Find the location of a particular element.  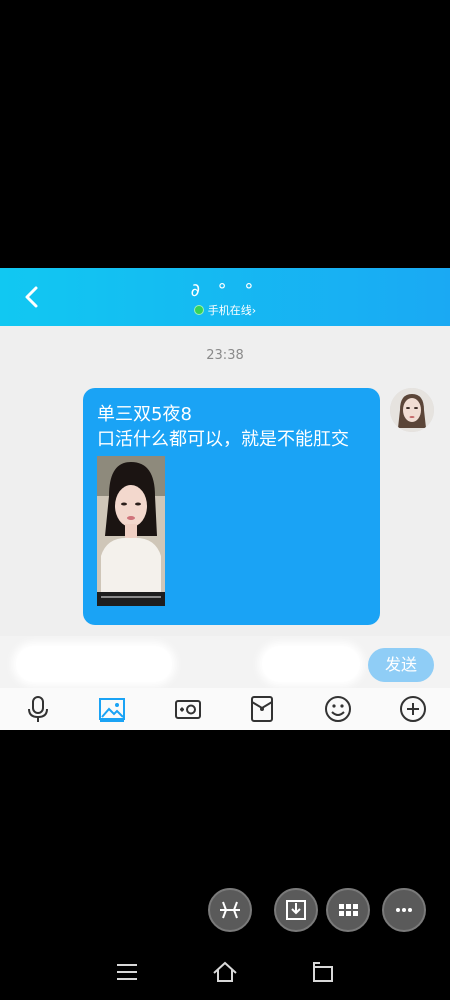

download-icon is located at coordinates (296, 910).